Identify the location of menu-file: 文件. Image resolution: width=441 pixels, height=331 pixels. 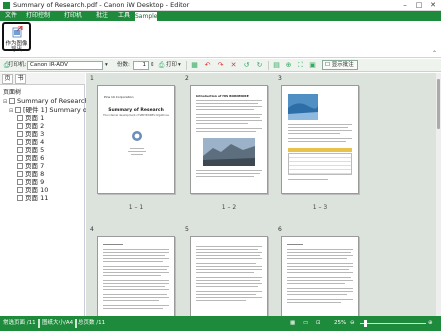
(11, 16).